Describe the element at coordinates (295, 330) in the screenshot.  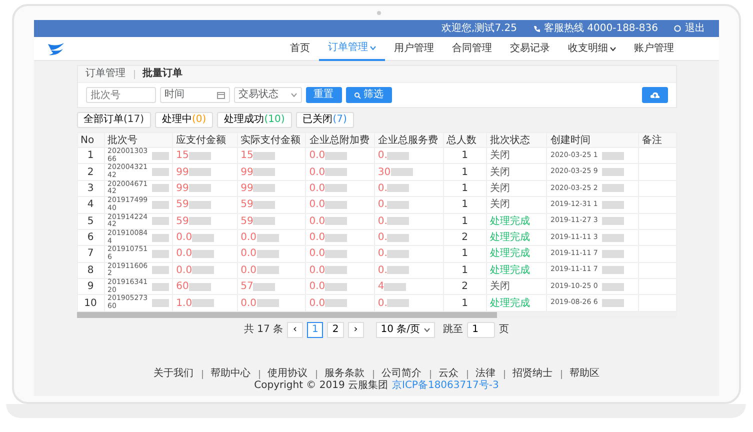
I see `prev-page-button: ‹` at that location.